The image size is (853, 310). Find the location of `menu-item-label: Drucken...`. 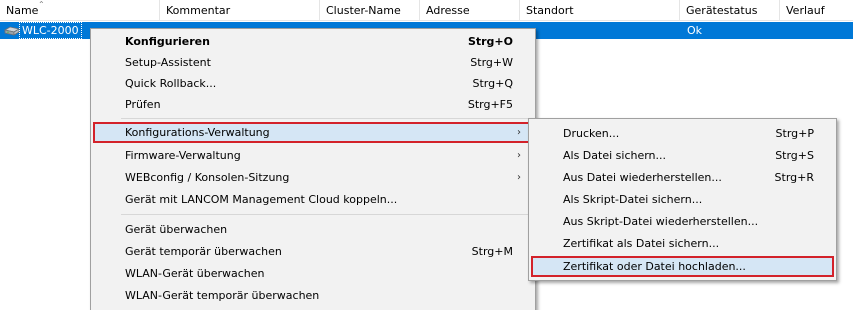

menu-item-label: Drucken... is located at coordinates (591, 133).